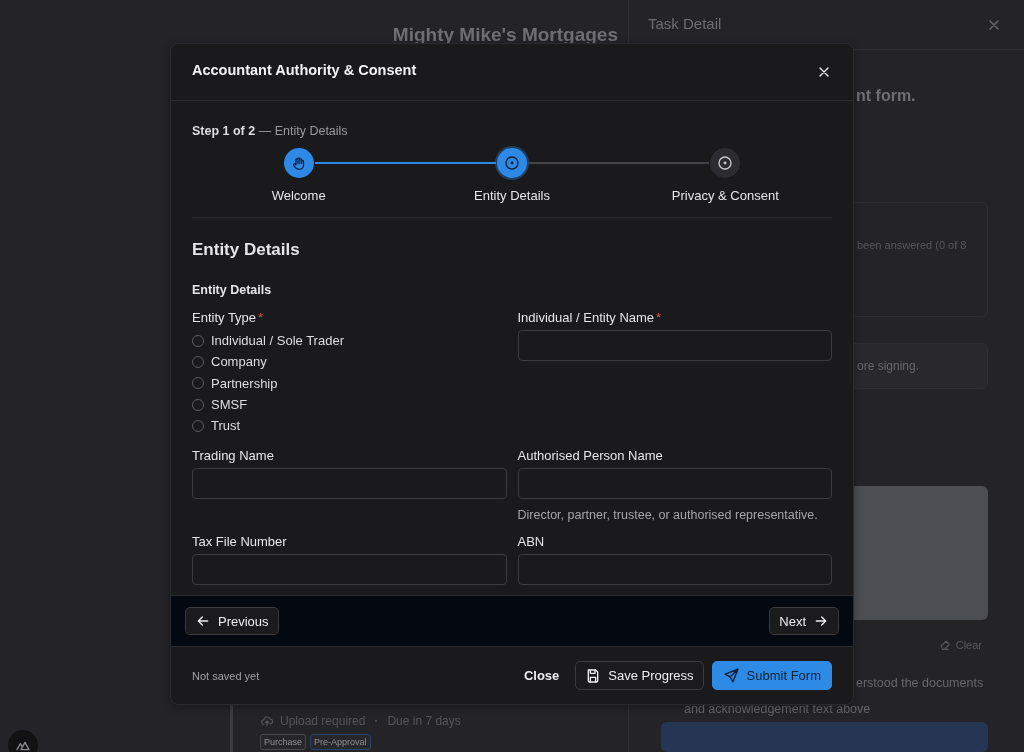 This screenshot has height=752, width=1024. What do you see at coordinates (821, 621) in the screenshot?
I see `arrow-right-icon` at bounding box center [821, 621].